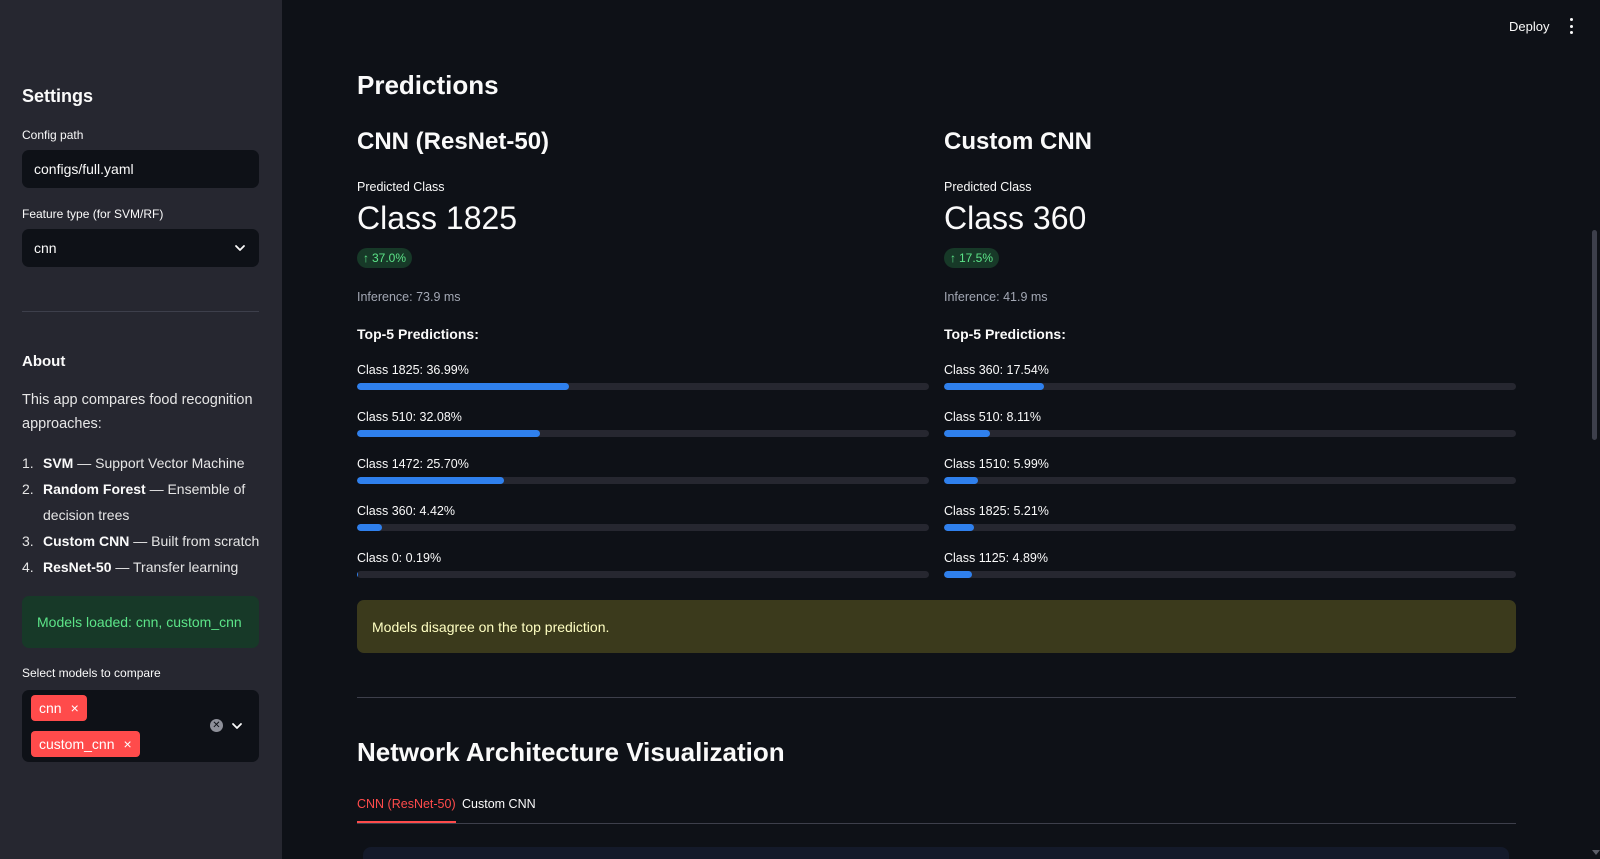 This screenshot has width=1600, height=859. Describe the element at coordinates (571, 752) in the screenshot. I see `architecture-section-title: Network Architecture Visualization` at that location.